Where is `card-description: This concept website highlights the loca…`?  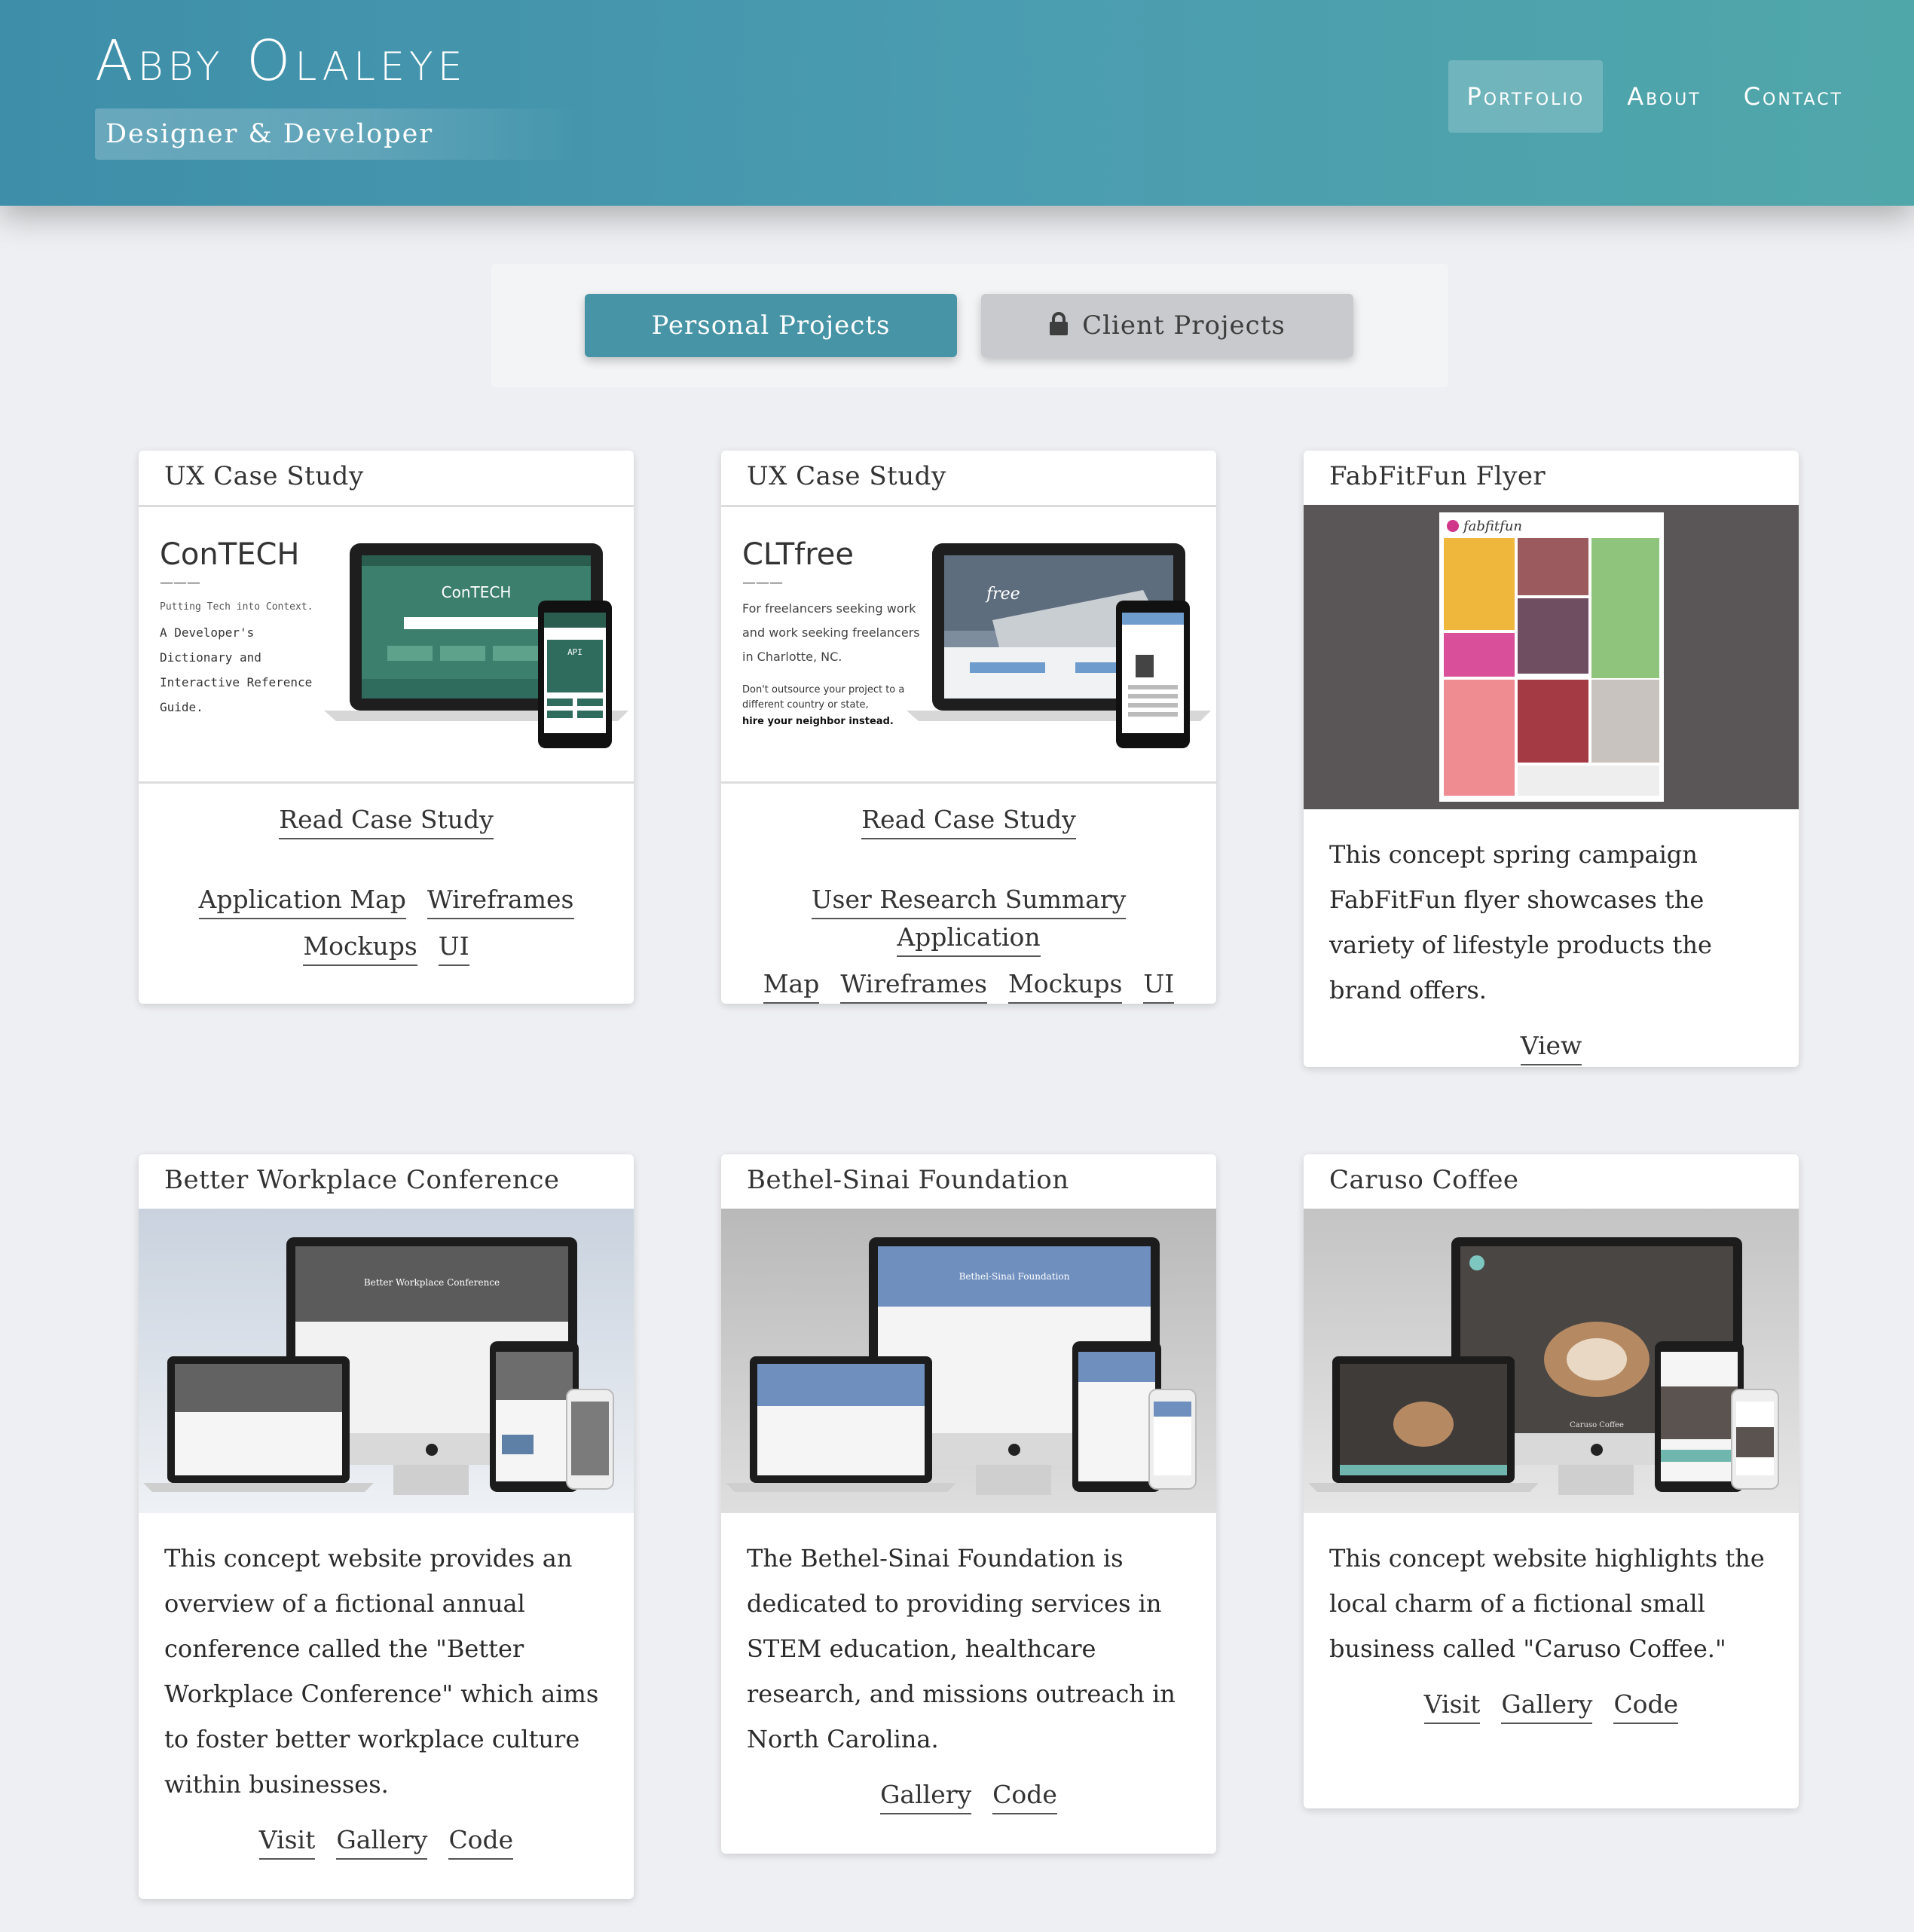 card-description: This concept website highlights the loca… is located at coordinates (1547, 1603).